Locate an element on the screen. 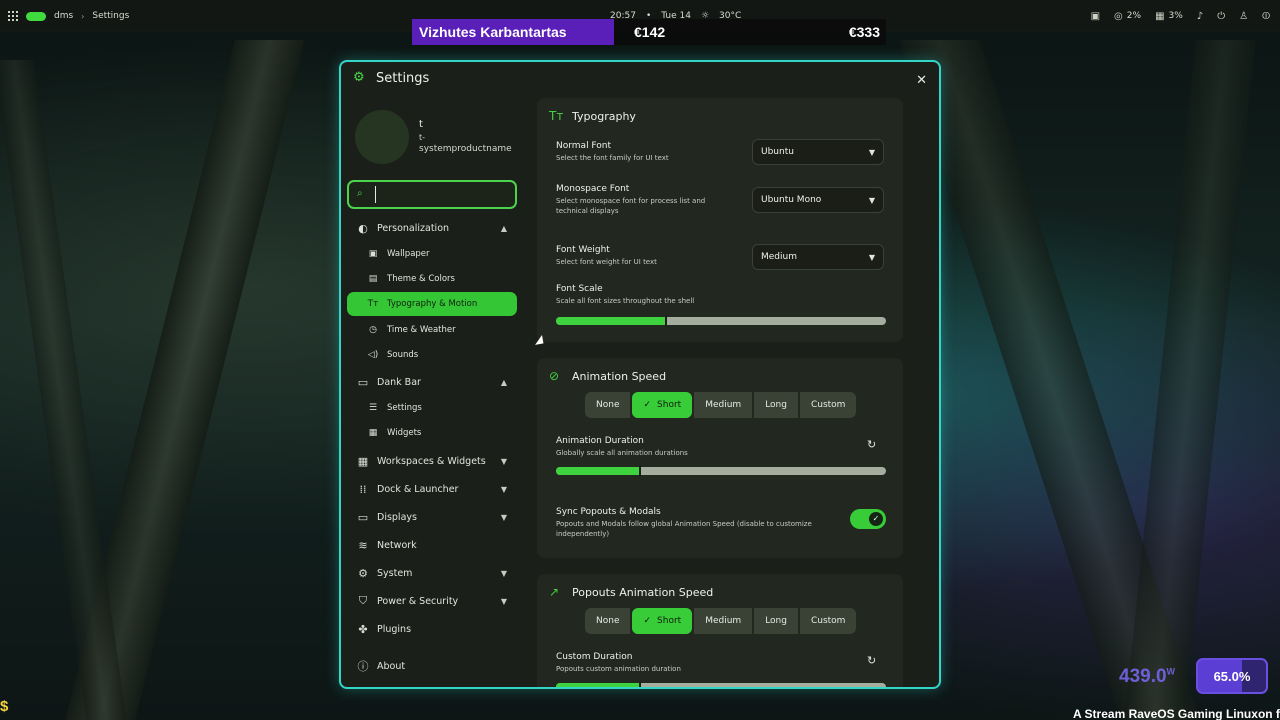 This screenshot has height=720, width=1280. sidebar-item-wallpaper: ▣ Wallpaper is located at coordinates (432, 254).